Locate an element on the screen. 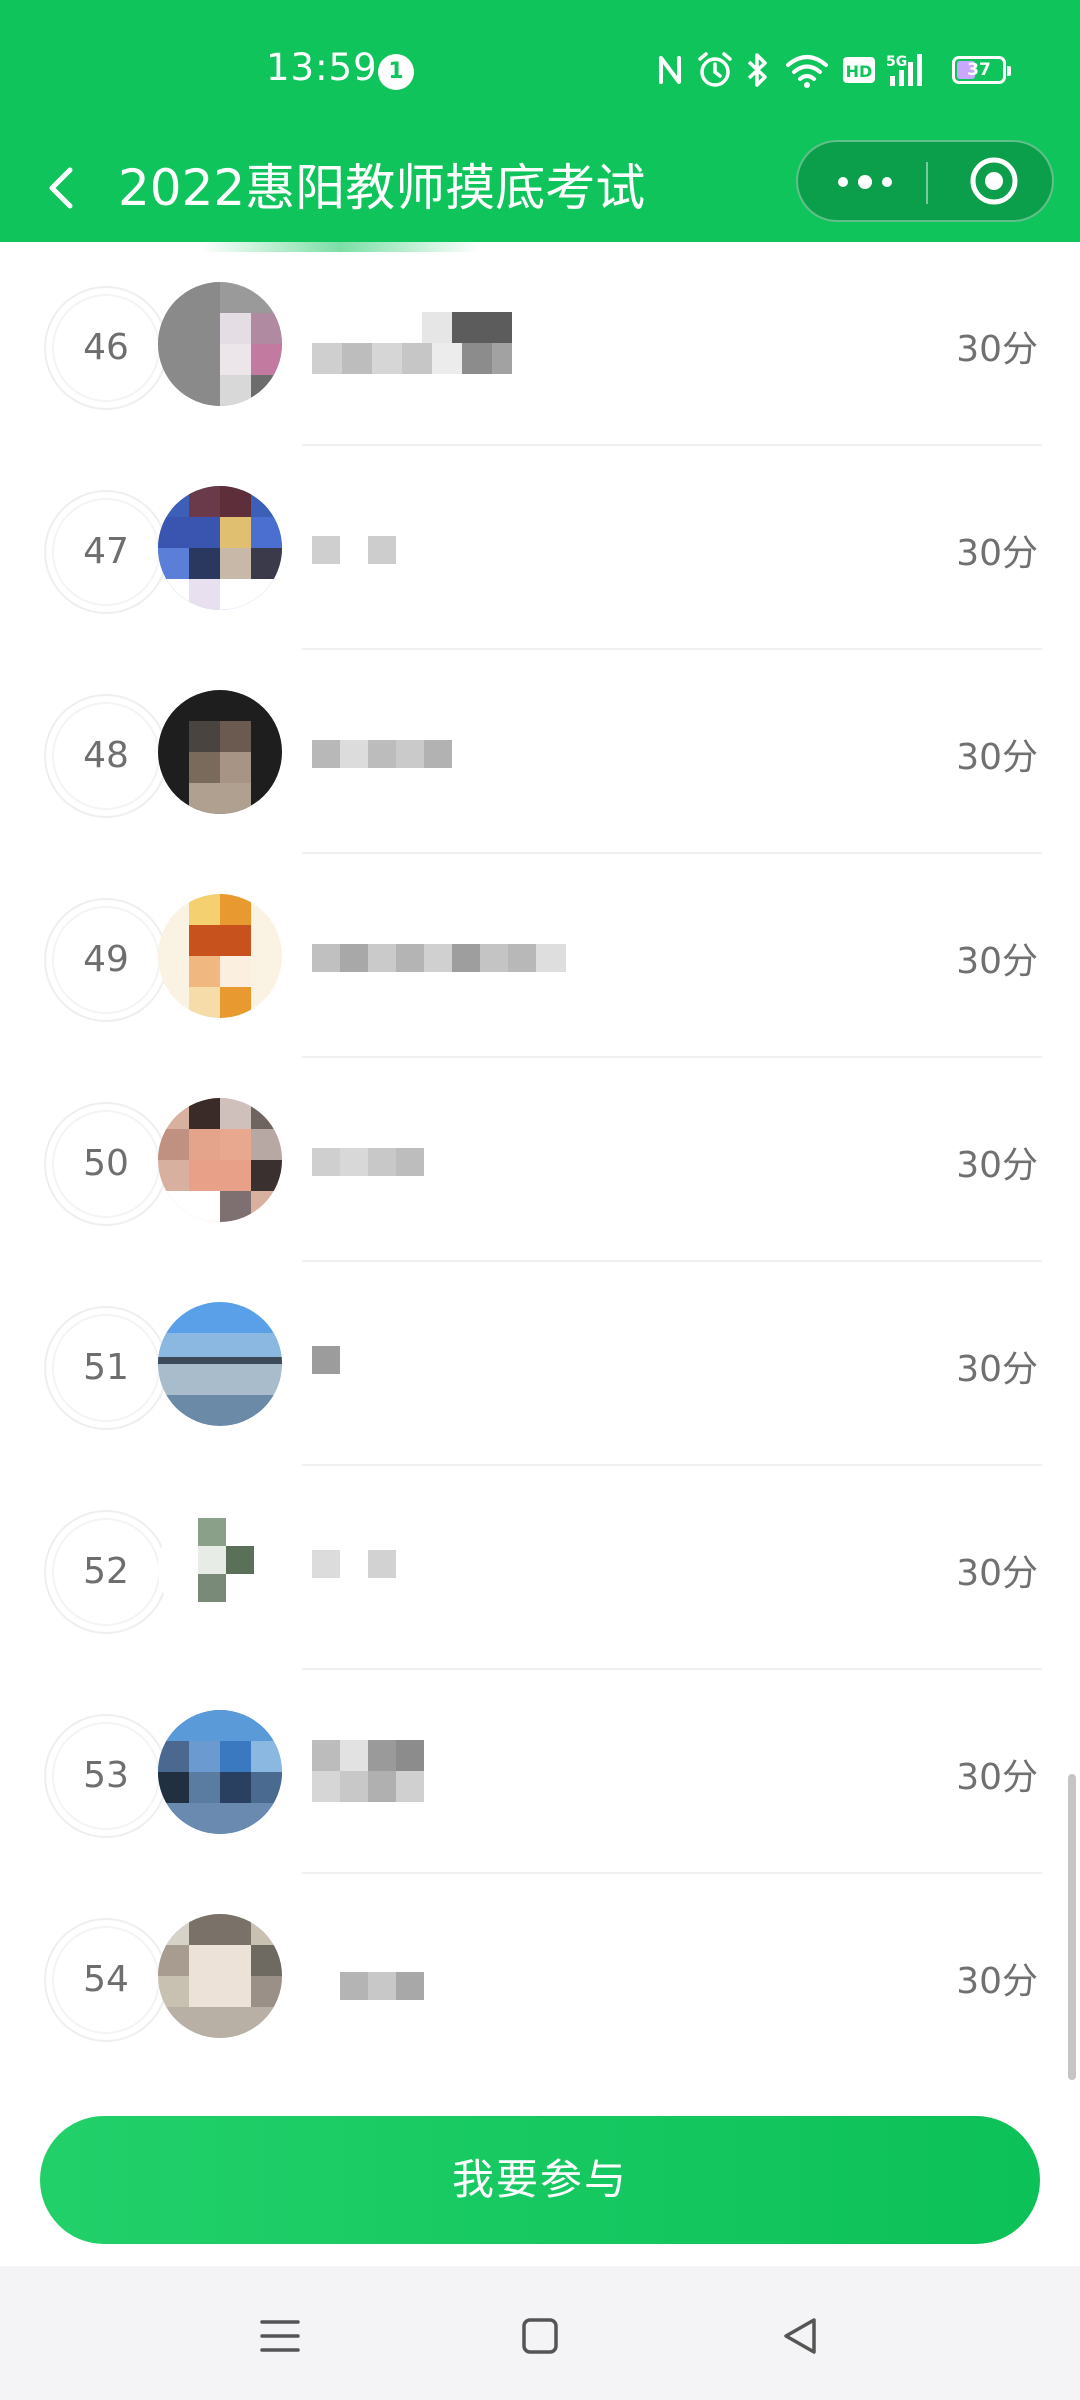  battery-icon: 37 is located at coordinates (981, 70).